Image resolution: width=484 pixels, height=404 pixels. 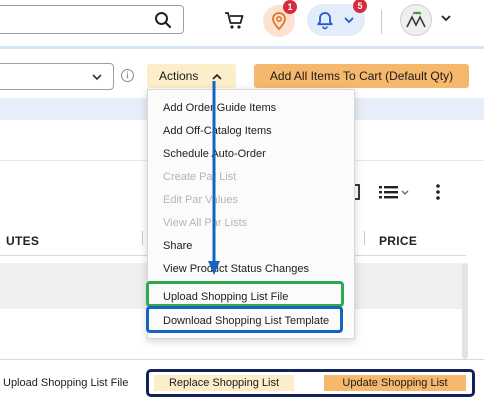 What do you see at coordinates (205, 223) in the screenshot?
I see `menu-item-view-all-par-lists: View All Par Lists` at bounding box center [205, 223].